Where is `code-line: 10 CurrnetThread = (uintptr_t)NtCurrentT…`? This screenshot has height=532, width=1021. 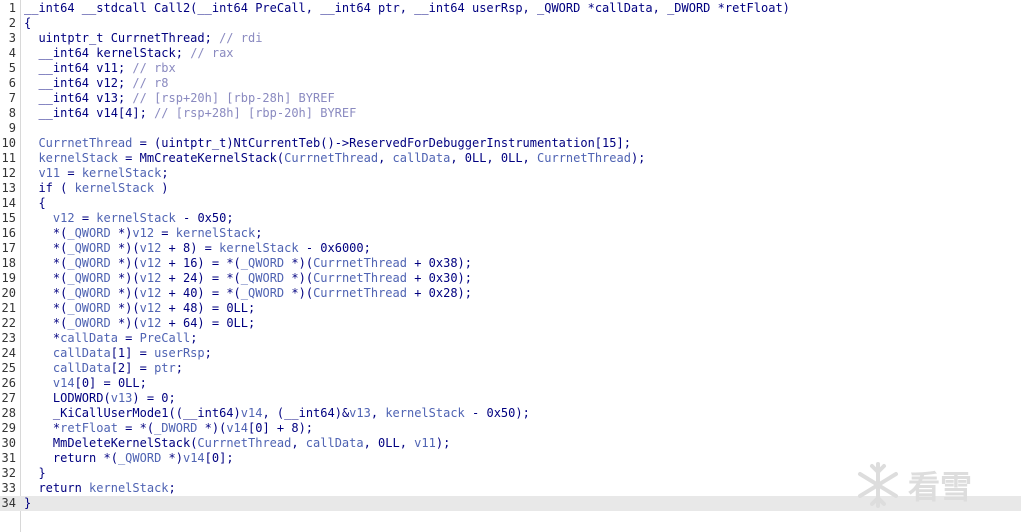
code-line: 10 CurrnetThread = (uintptr_t)NtCurrentT… is located at coordinates (510, 143).